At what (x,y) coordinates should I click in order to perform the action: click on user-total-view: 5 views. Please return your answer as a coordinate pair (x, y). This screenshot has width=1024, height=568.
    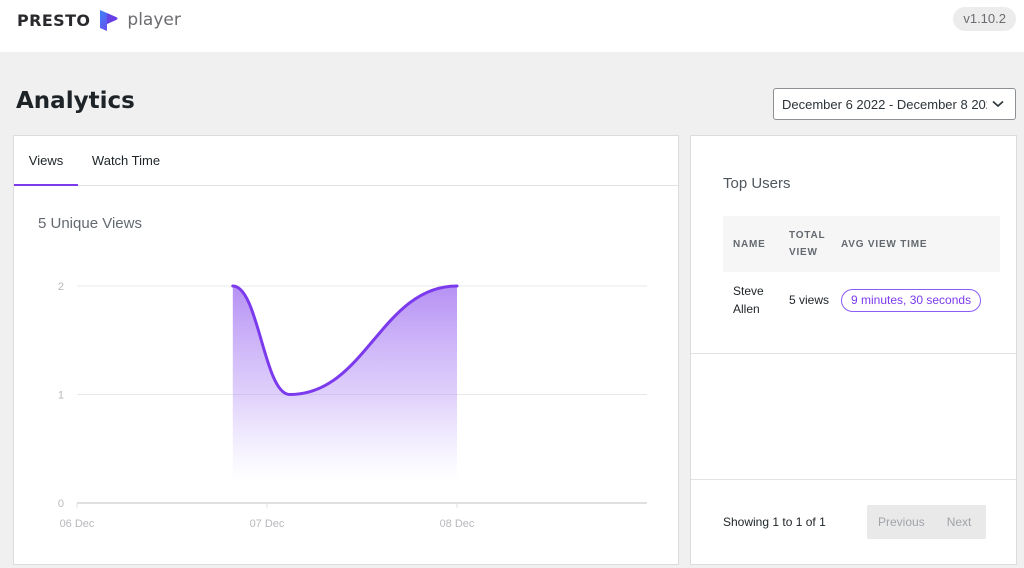
    Looking at the image, I should click on (809, 300).